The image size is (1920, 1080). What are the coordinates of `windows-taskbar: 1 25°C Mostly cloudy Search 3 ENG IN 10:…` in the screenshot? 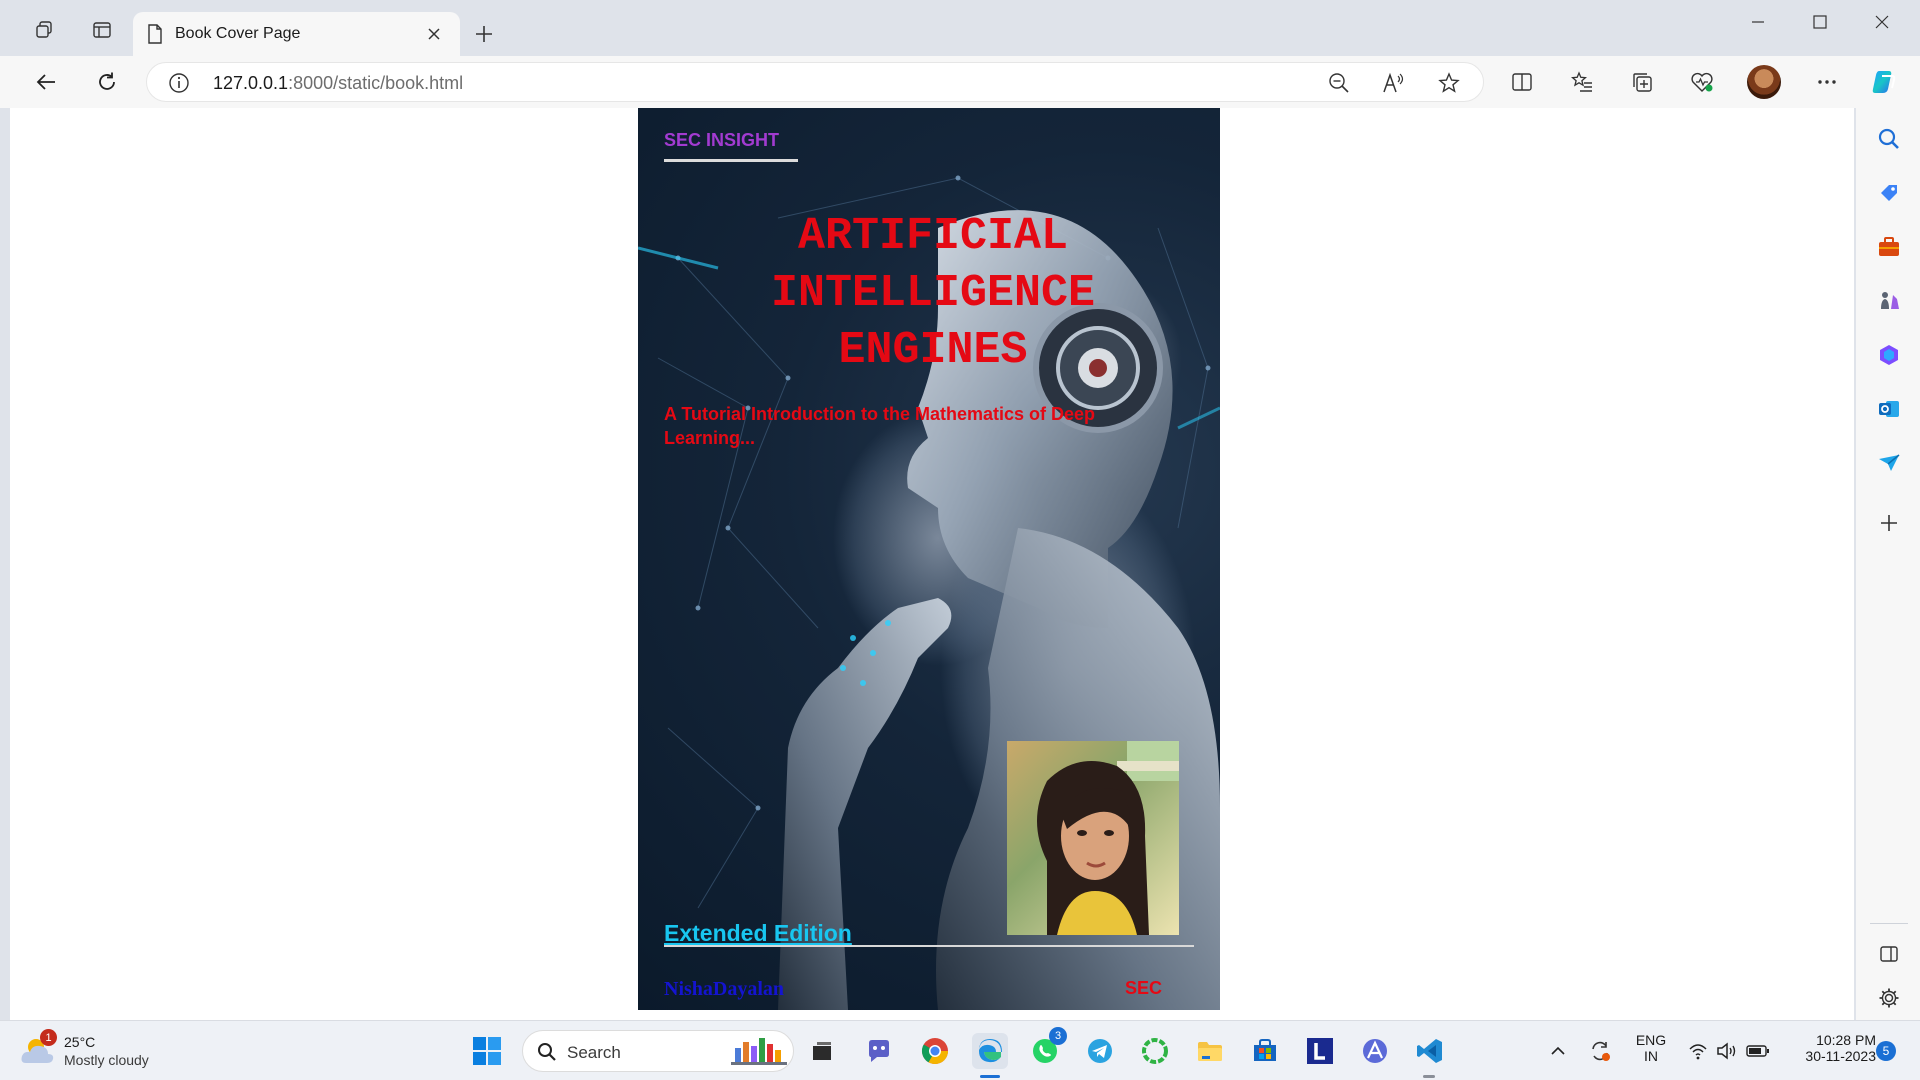 It's located at (960, 1050).